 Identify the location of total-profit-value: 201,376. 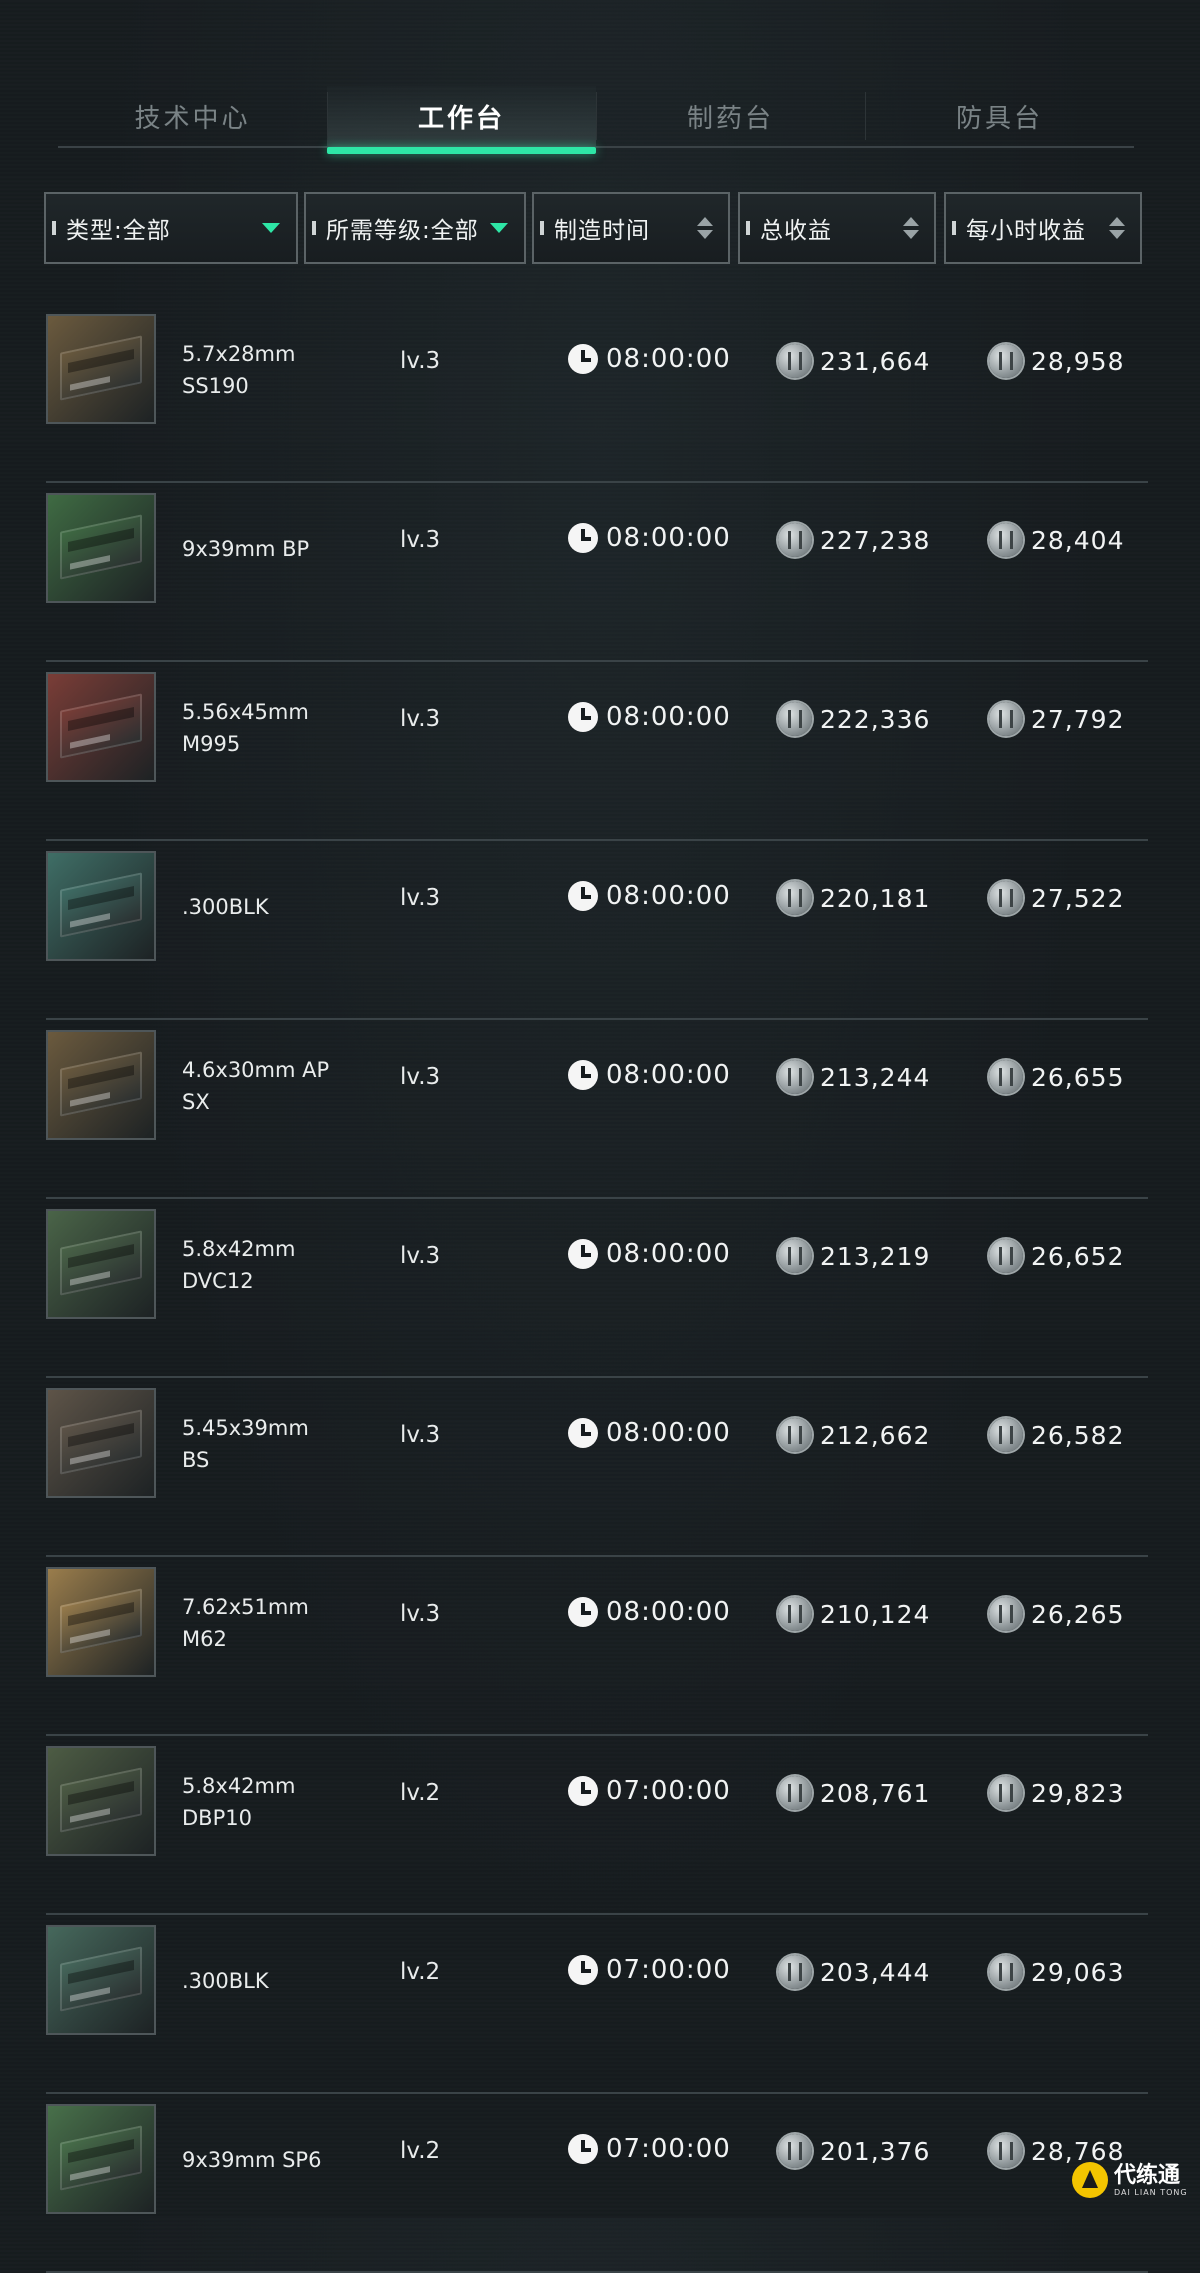
(875, 2151).